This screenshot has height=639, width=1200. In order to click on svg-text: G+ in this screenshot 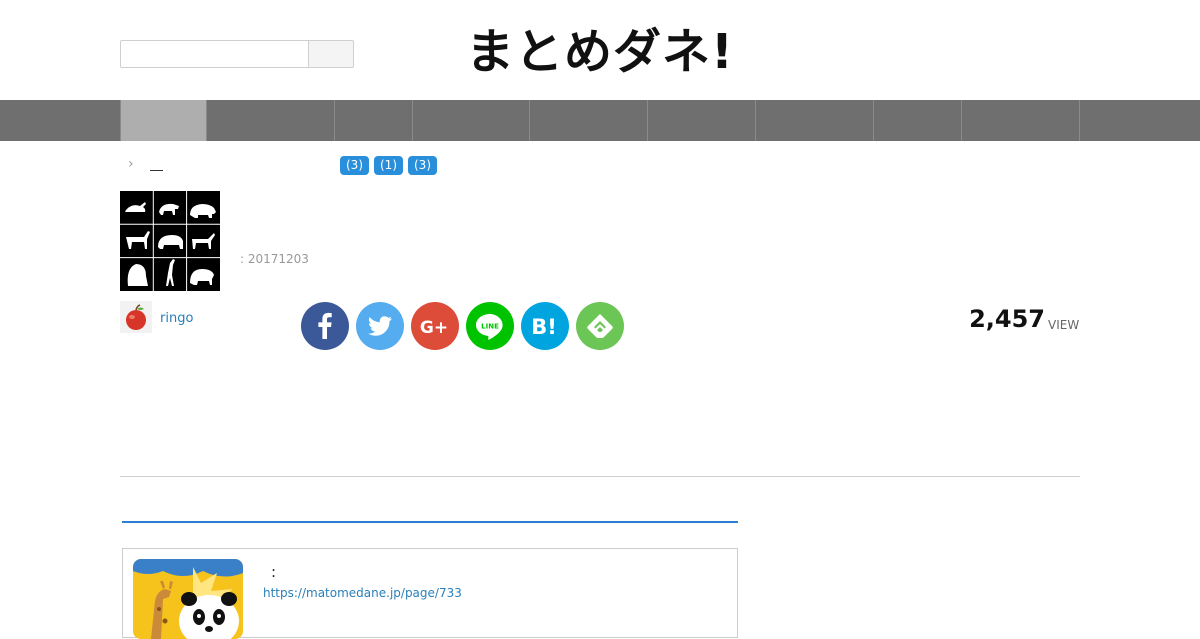, I will do `click(434, 328)`.